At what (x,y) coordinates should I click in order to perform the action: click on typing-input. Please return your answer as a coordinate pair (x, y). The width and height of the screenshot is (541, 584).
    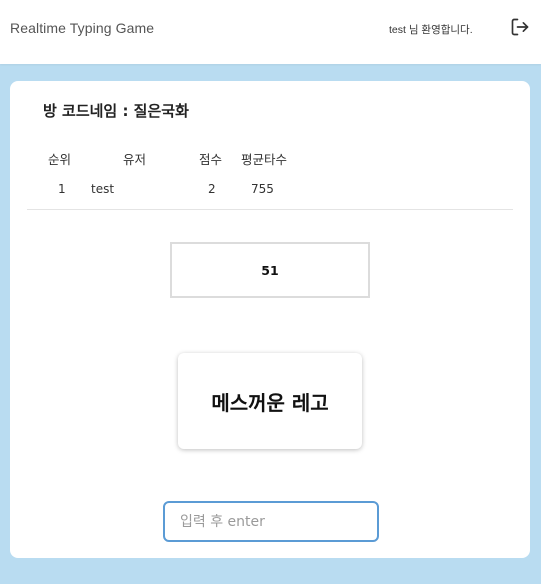
    Looking at the image, I should click on (271, 521).